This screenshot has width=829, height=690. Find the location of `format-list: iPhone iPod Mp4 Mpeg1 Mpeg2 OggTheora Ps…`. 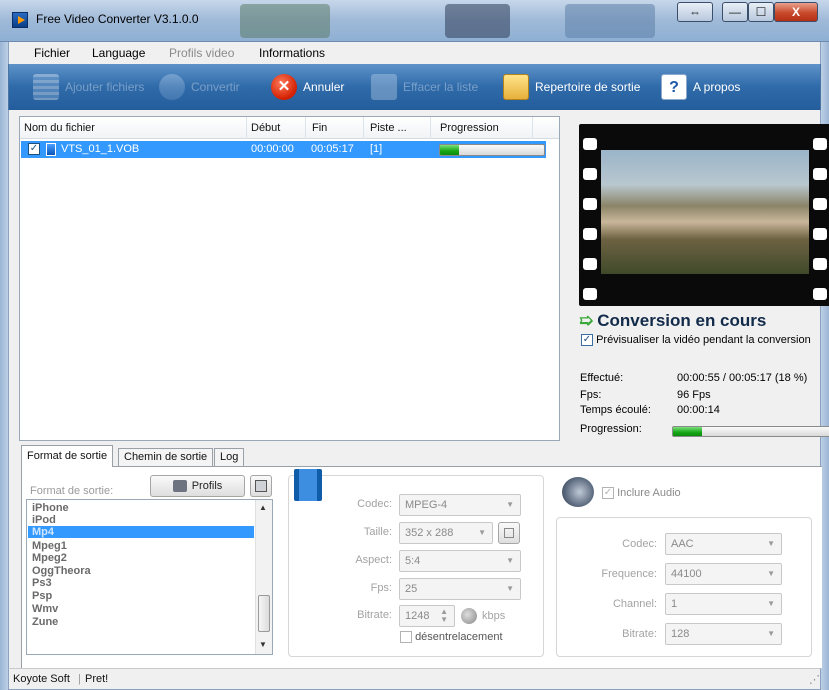

format-list: iPhone iPod Mp4 Mpeg1 Mpeg2 OggTheora Ps… is located at coordinates (149, 577).